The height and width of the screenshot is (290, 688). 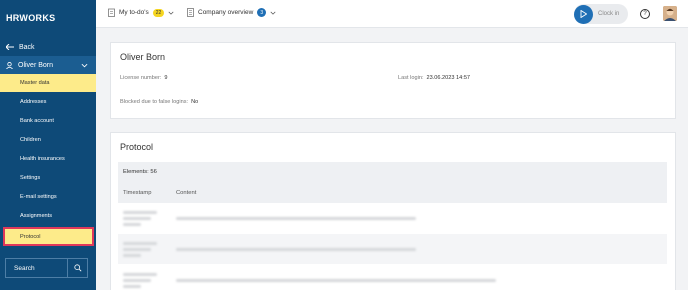 I want to click on license-number-value: 9, so click(x=166, y=78).